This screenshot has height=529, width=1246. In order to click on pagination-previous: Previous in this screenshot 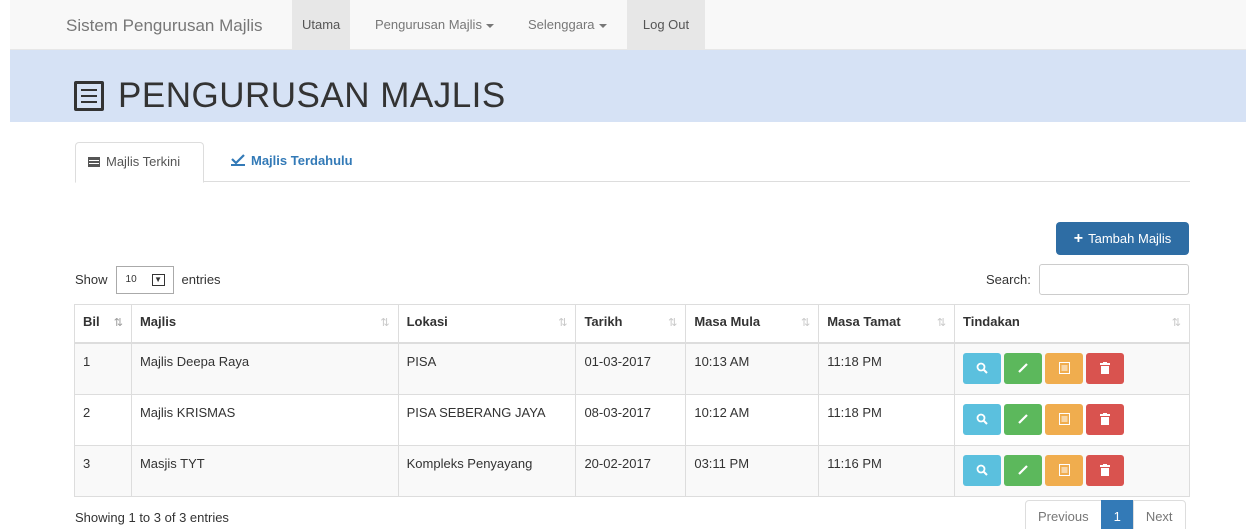, I will do `click(1063, 514)`.